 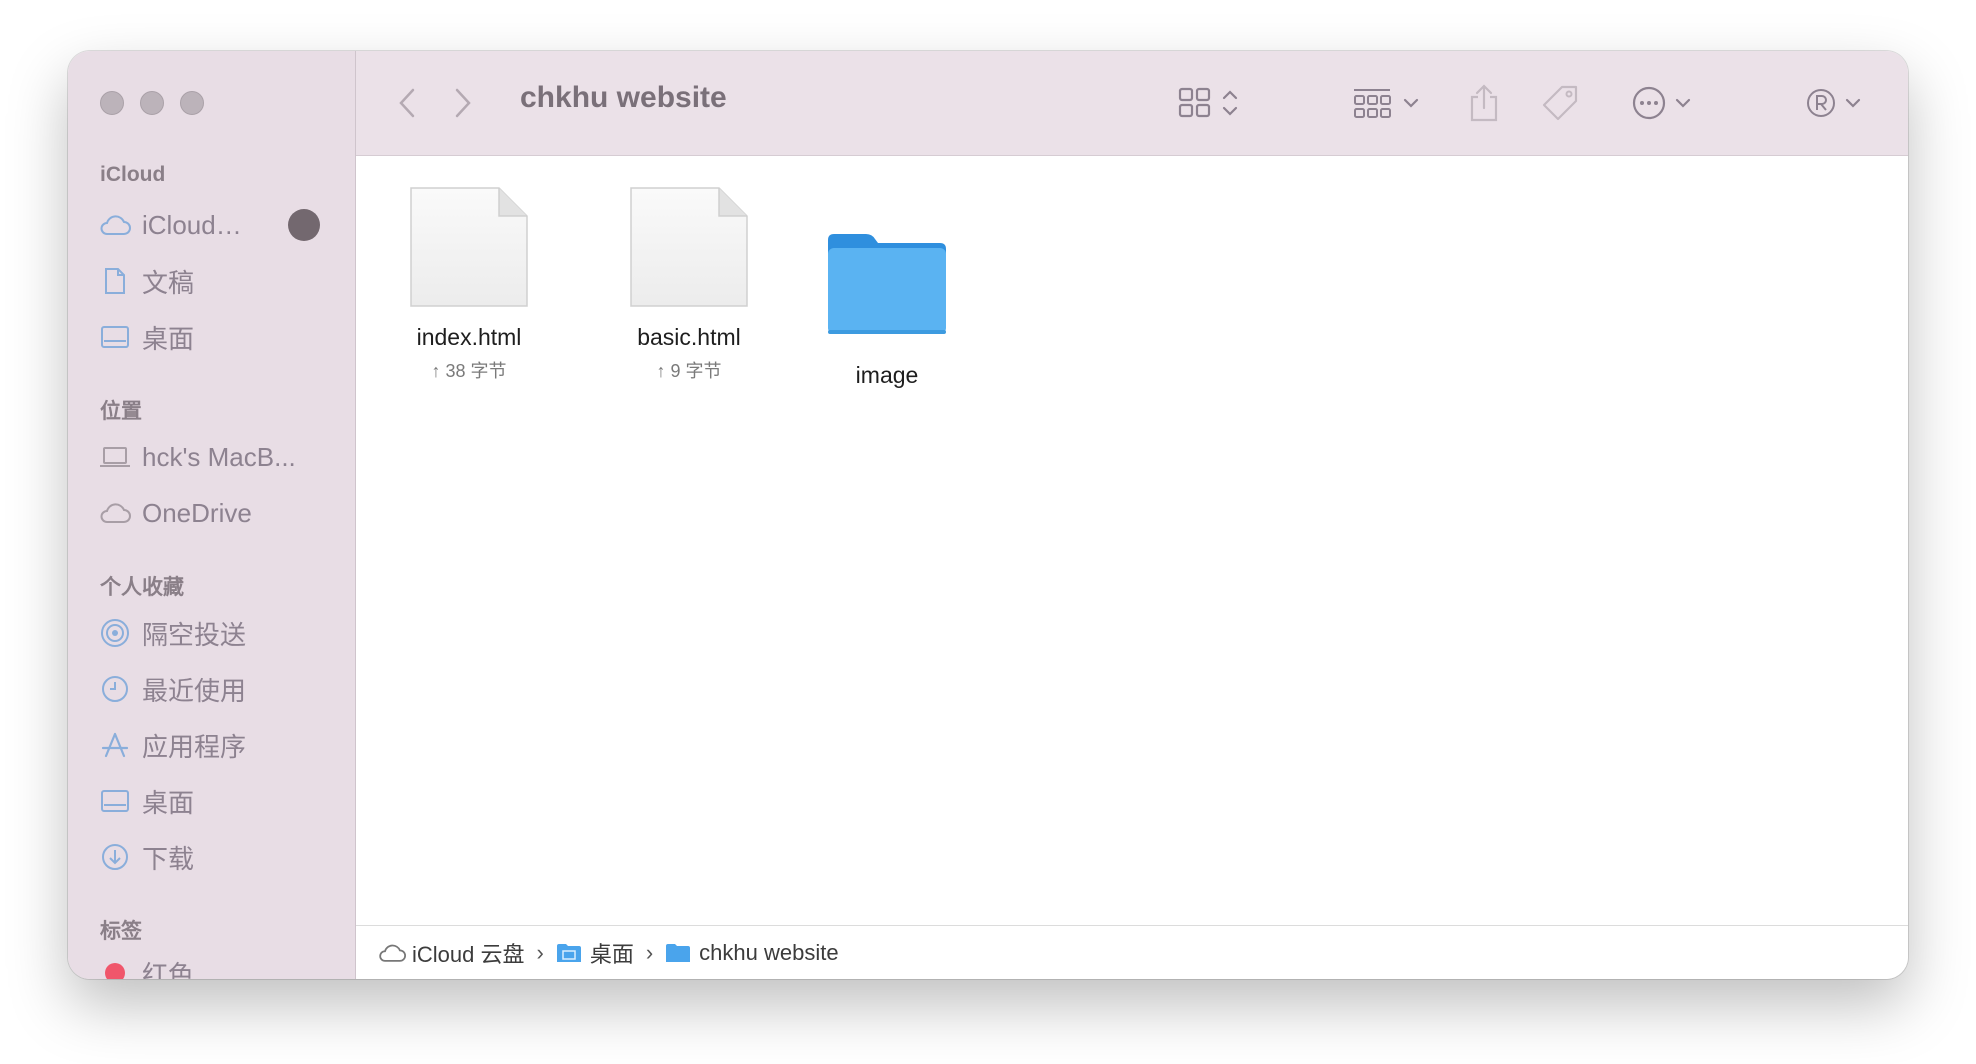 What do you see at coordinates (133, 174) in the screenshot?
I see `sidebar-section-icloud: iCloud` at bounding box center [133, 174].